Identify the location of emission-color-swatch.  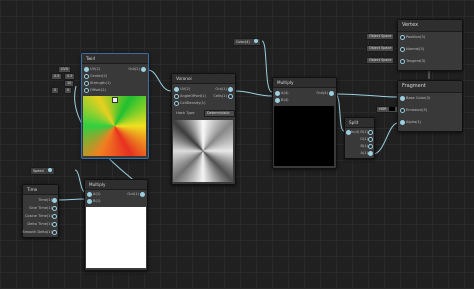
(391, 109).